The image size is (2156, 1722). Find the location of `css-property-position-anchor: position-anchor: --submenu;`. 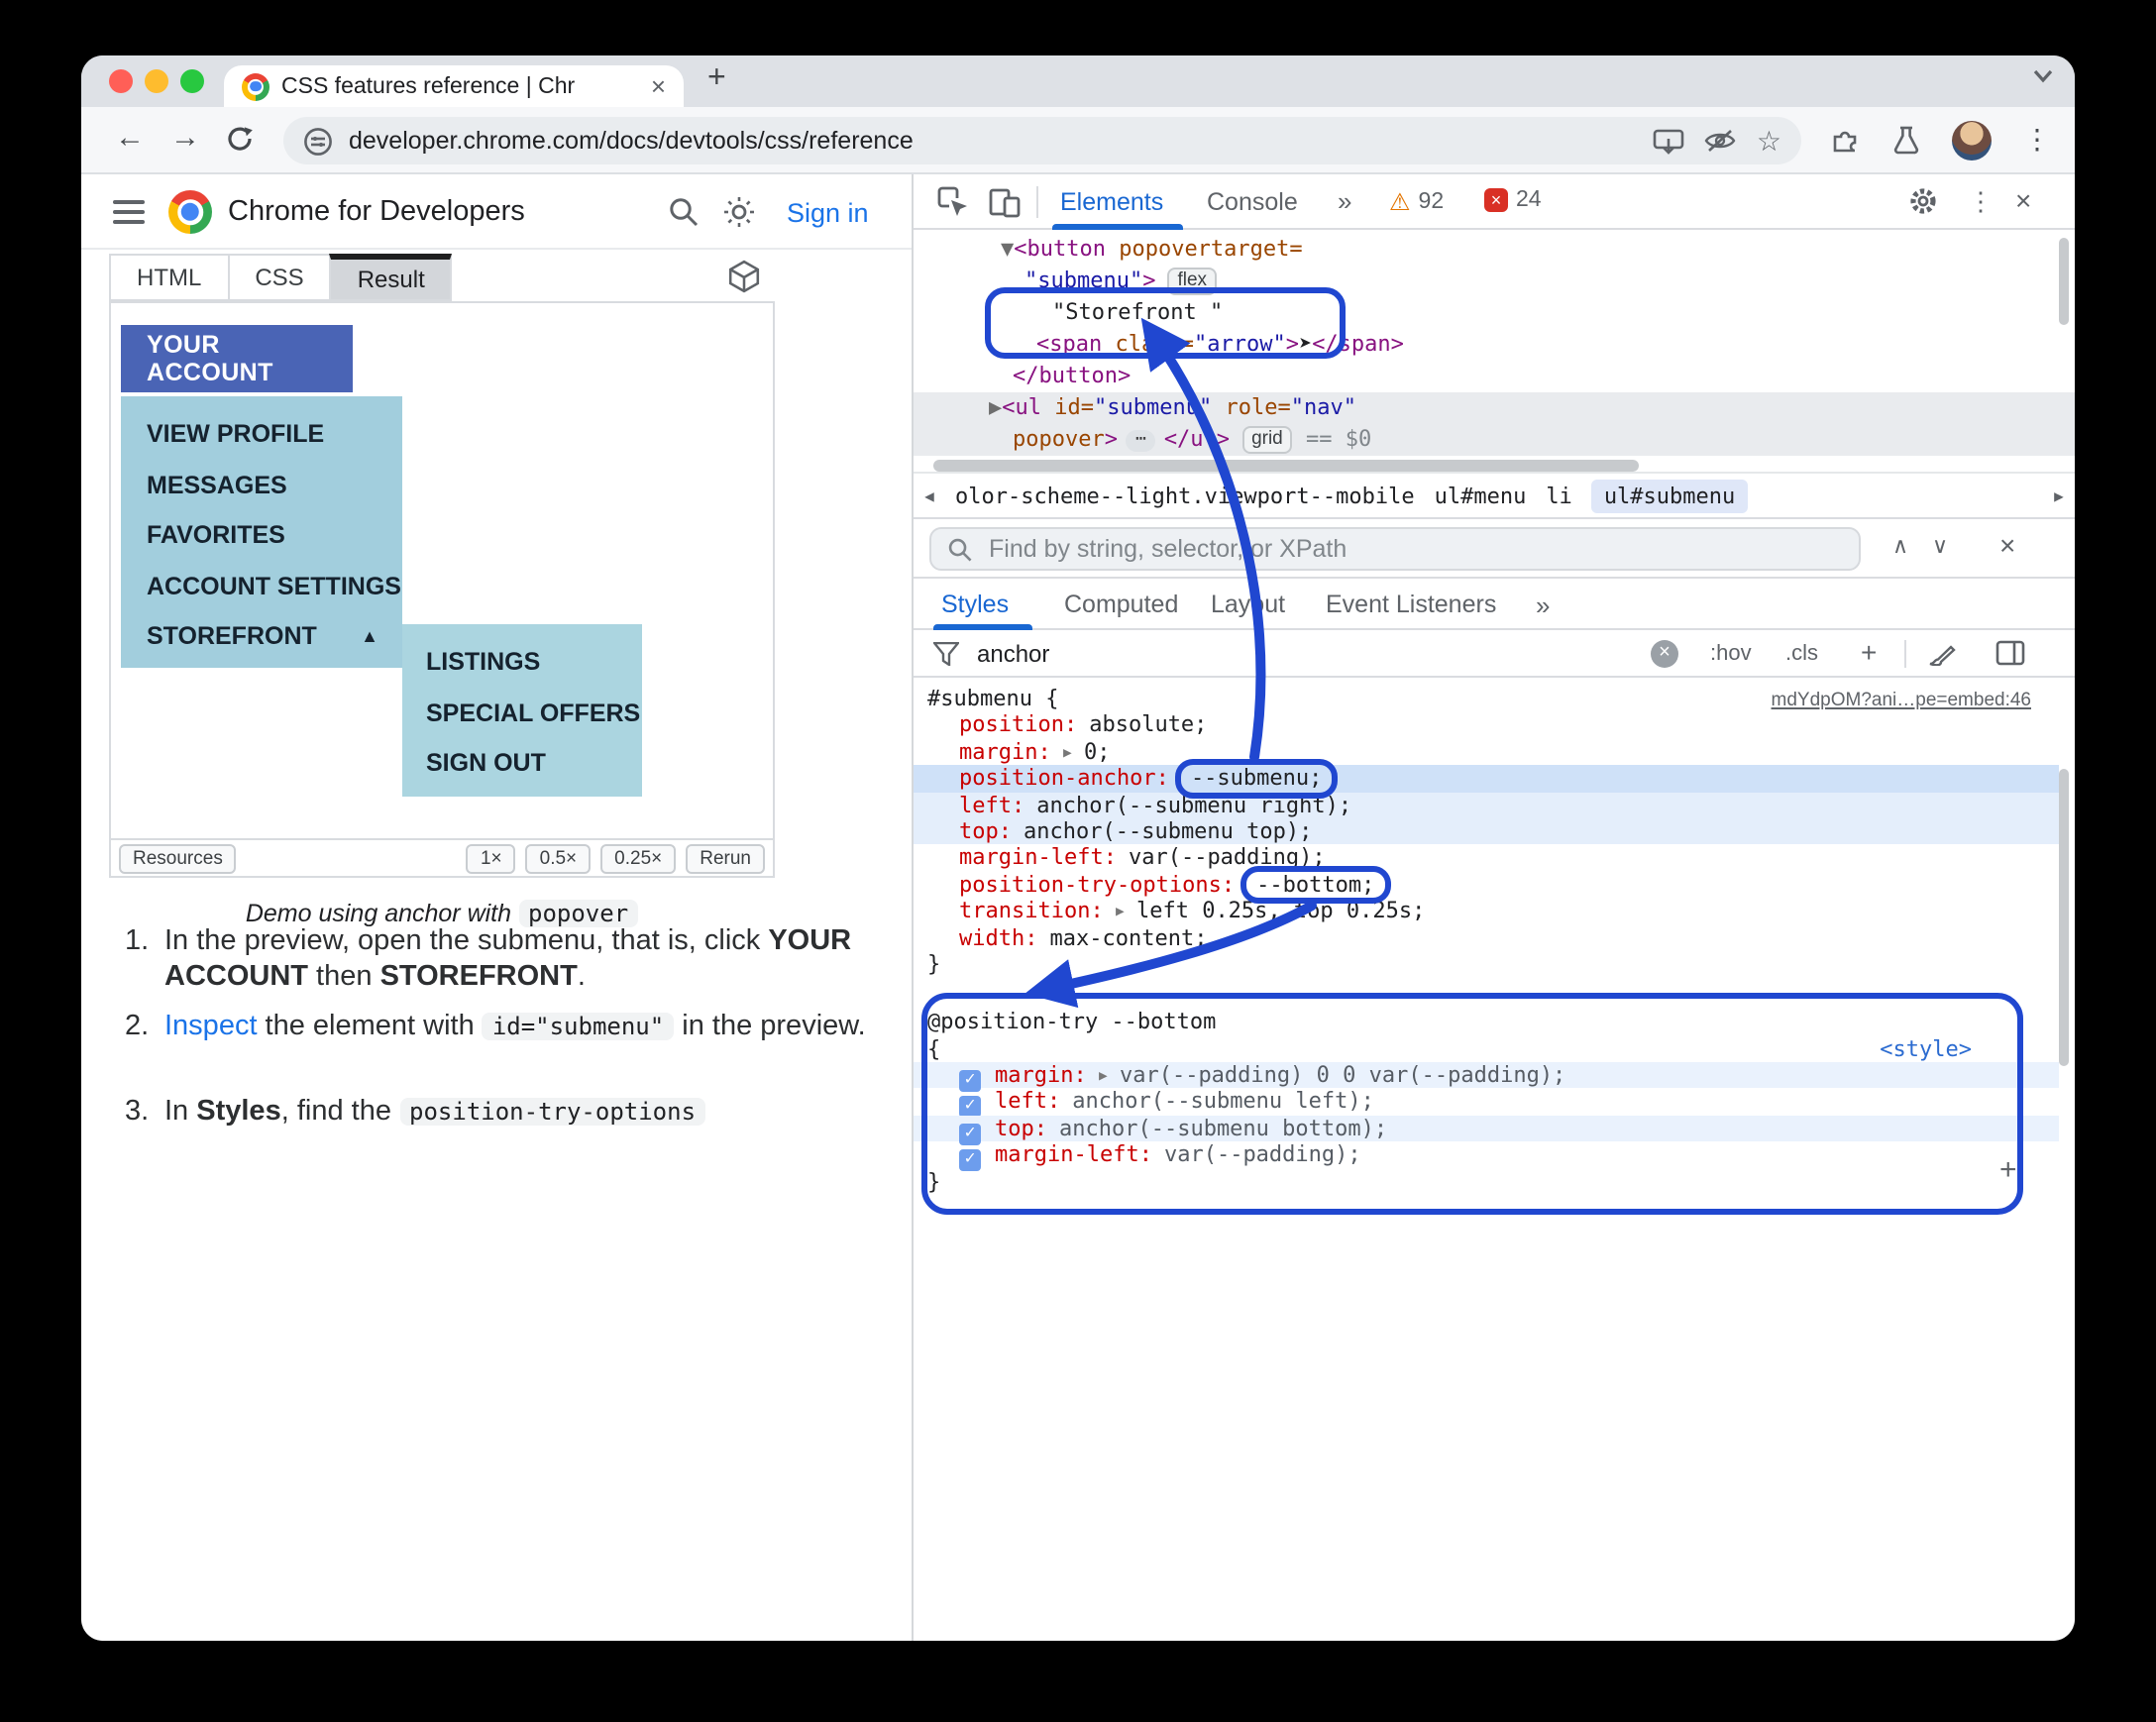

css-property-position-anchor: position-anchor: --submenu; is located at coordinates (1487, 779).